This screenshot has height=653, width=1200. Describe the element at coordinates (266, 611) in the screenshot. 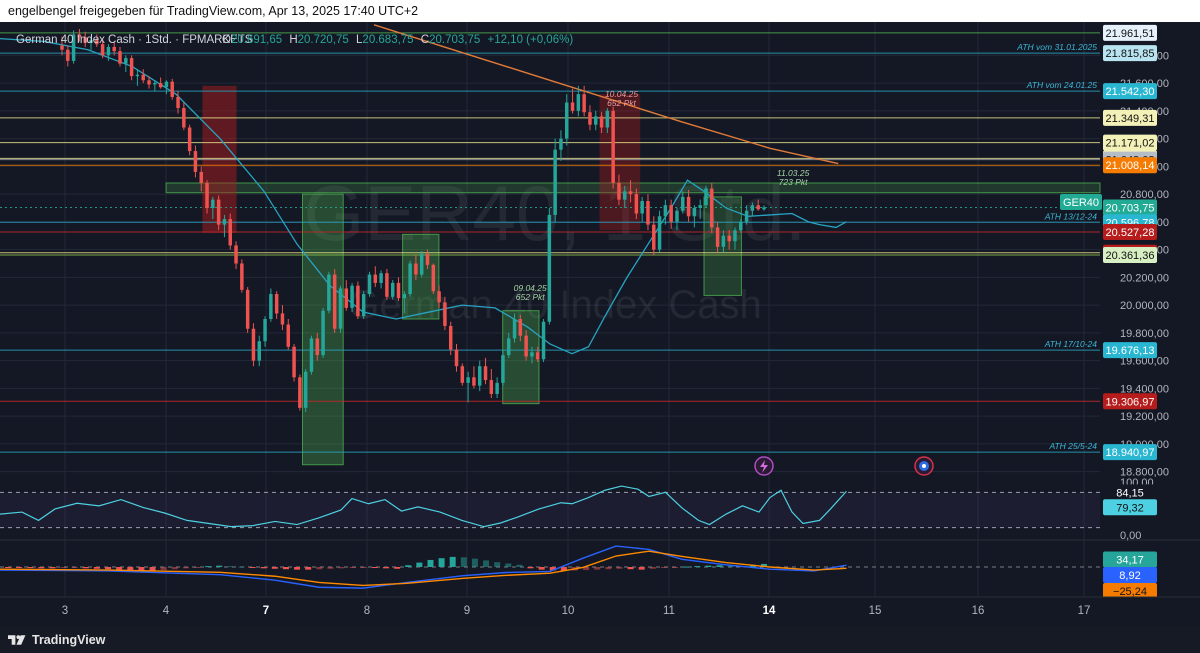

I see `time-tick-label: 7` at that location.